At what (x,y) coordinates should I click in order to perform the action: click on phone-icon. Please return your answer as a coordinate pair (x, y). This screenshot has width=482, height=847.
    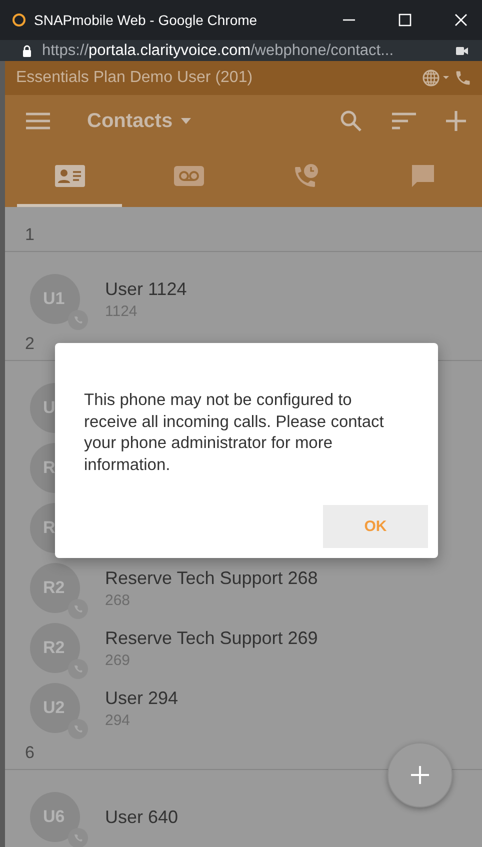
    Looking at the image, I should click on (463, 78).